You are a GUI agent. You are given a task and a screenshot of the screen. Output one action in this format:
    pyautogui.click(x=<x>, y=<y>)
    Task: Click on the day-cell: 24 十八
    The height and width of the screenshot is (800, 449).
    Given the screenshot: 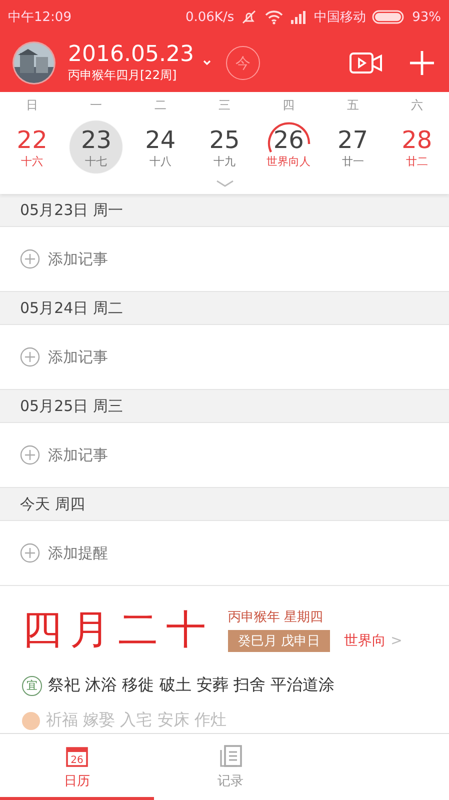 What is the action you would take?
    pyautogui.click(x=160, y=147)
    